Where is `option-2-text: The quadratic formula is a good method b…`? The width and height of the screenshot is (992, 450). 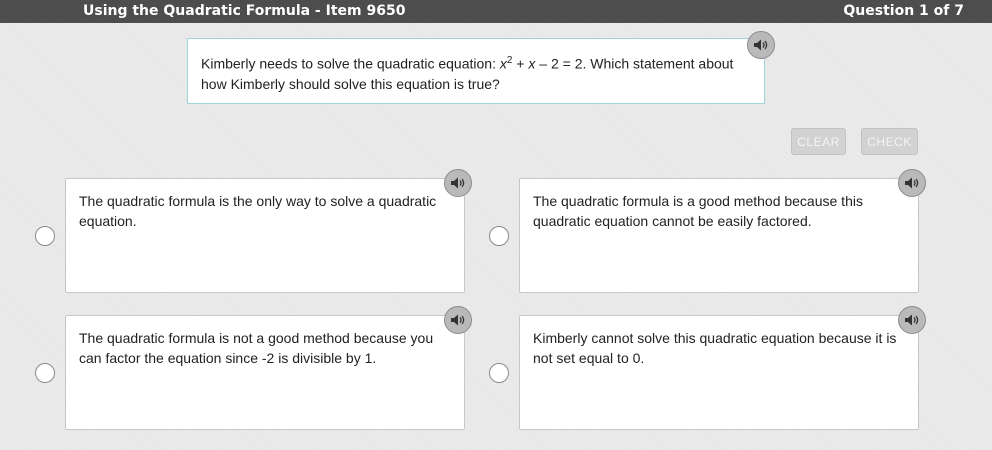 option-2-text: The quadratic formula is a good method b… is located at coordinates (698, 211).